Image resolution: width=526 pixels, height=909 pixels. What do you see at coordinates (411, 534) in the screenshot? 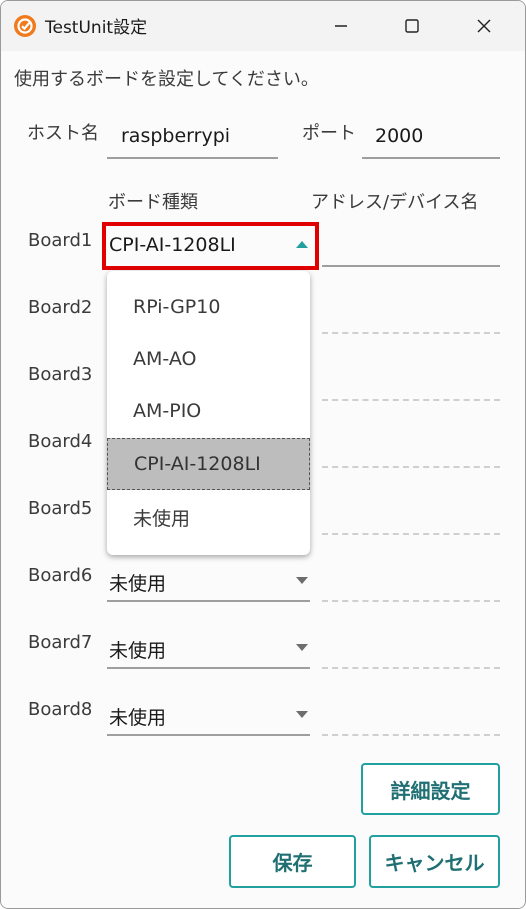
I see `board5-address-input` at bounding box center [411, 534].